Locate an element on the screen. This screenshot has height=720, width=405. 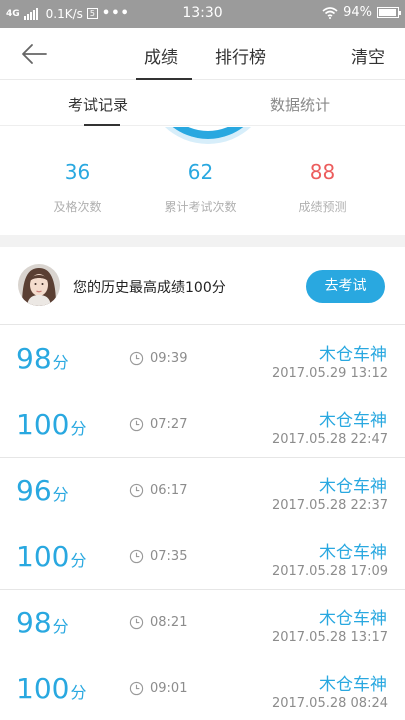
stat-score-prediction: 88 成绩预测 is located at coordinates (322, 182).